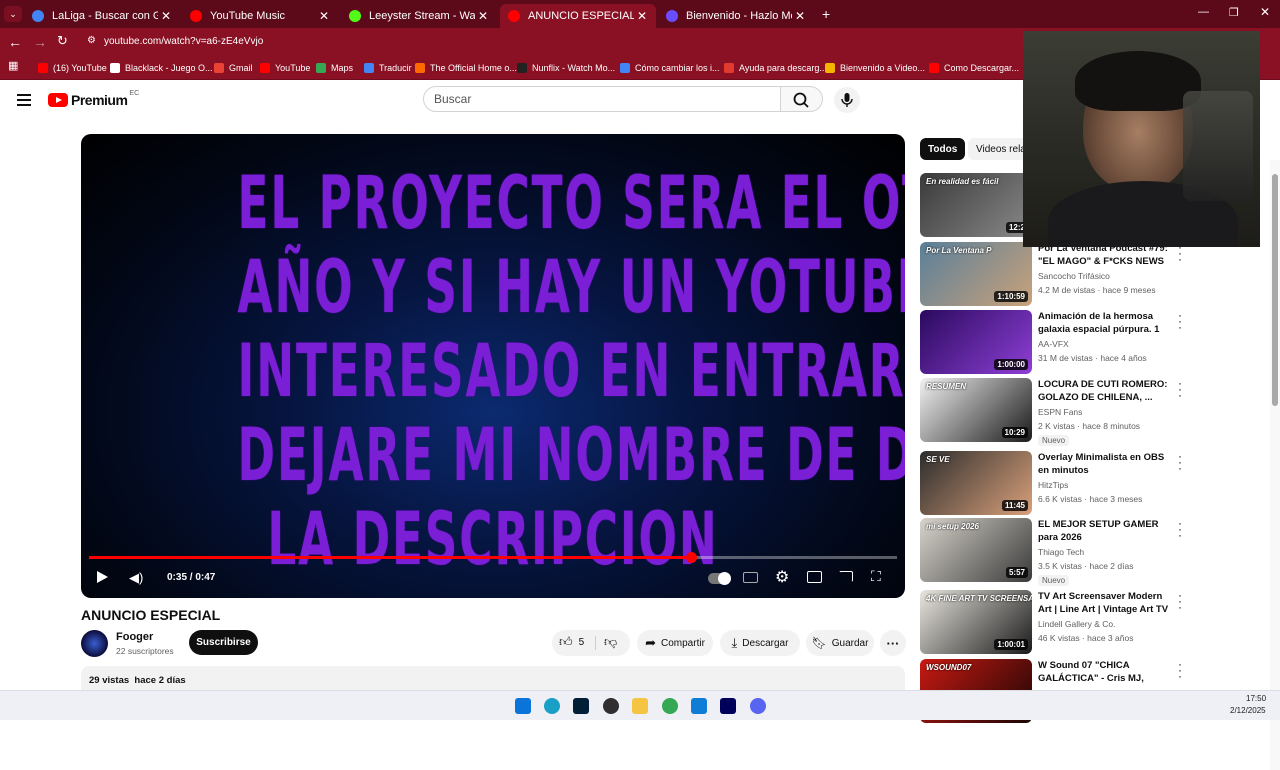  Describe the element at coordinates (1053, 485) in the screenshot. I see `recommended-channel: HitzTips` at that location.